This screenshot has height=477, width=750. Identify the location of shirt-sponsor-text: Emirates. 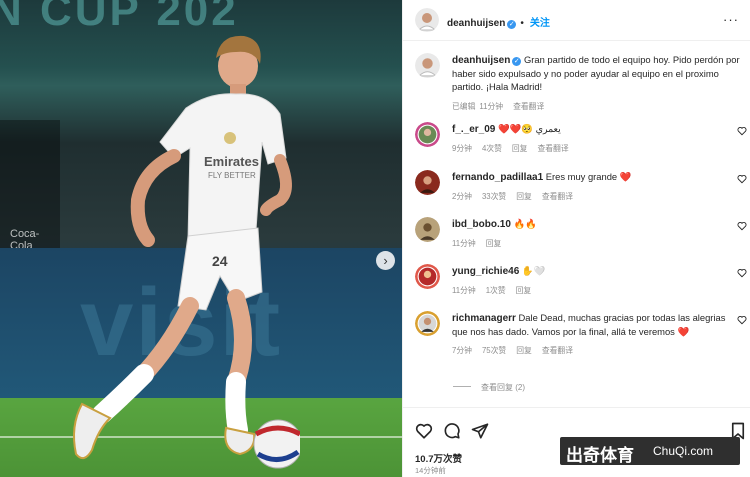
(231, 161).